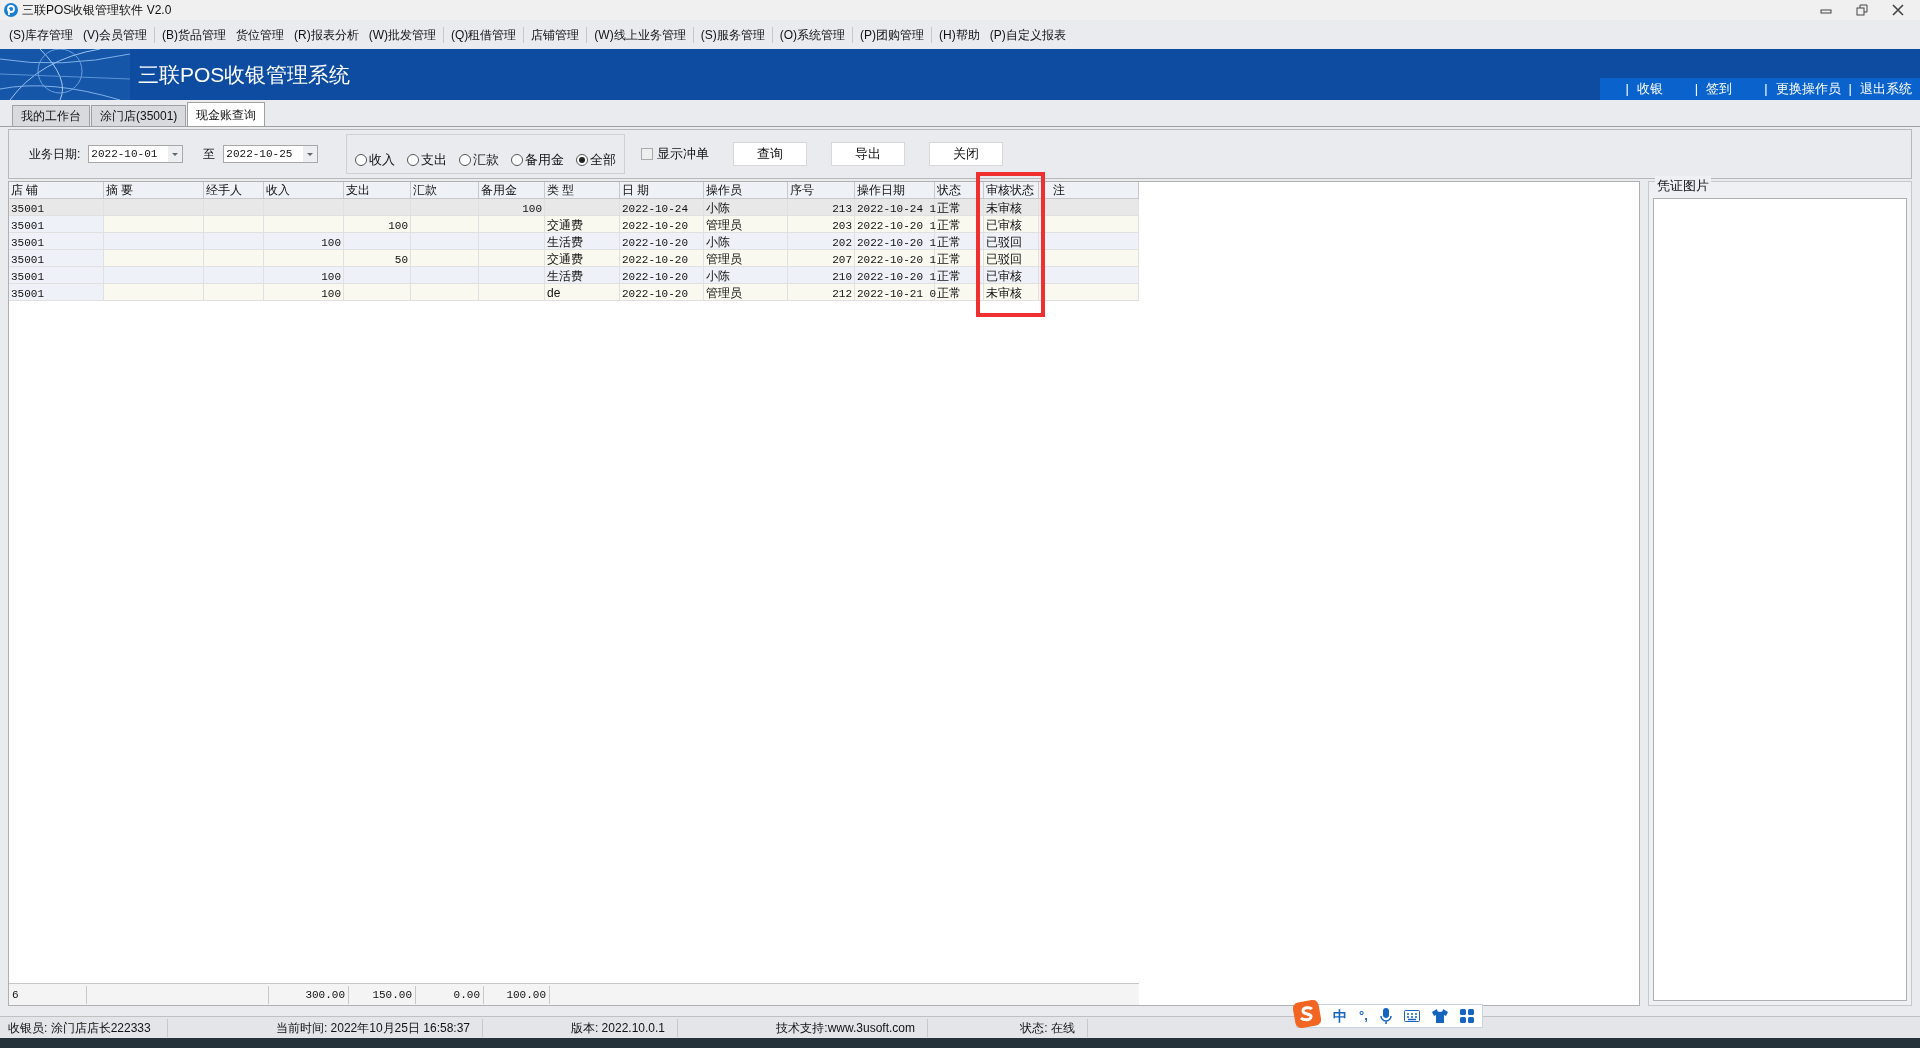 The width and height of the screenshot is (1920, 1048). Describe the element at coordinates (56, 190) in the screenshot. I see `column-header: 店 铺` at that location.